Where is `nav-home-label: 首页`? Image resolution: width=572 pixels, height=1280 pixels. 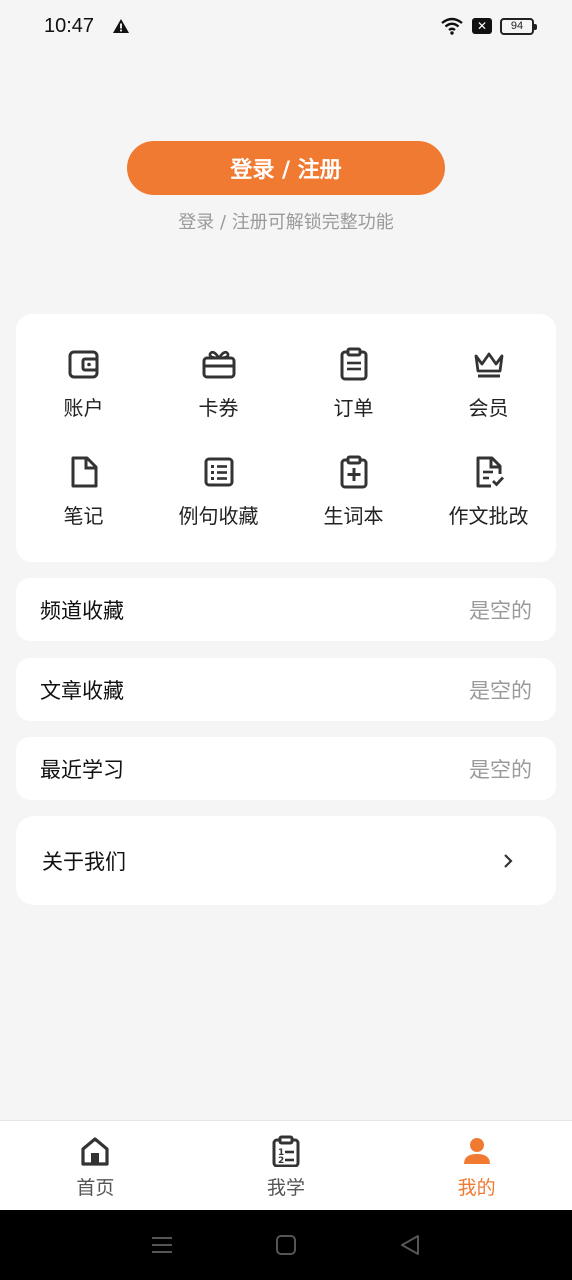
nav-home-label: 首页 is located at coordinates (95, 1188).